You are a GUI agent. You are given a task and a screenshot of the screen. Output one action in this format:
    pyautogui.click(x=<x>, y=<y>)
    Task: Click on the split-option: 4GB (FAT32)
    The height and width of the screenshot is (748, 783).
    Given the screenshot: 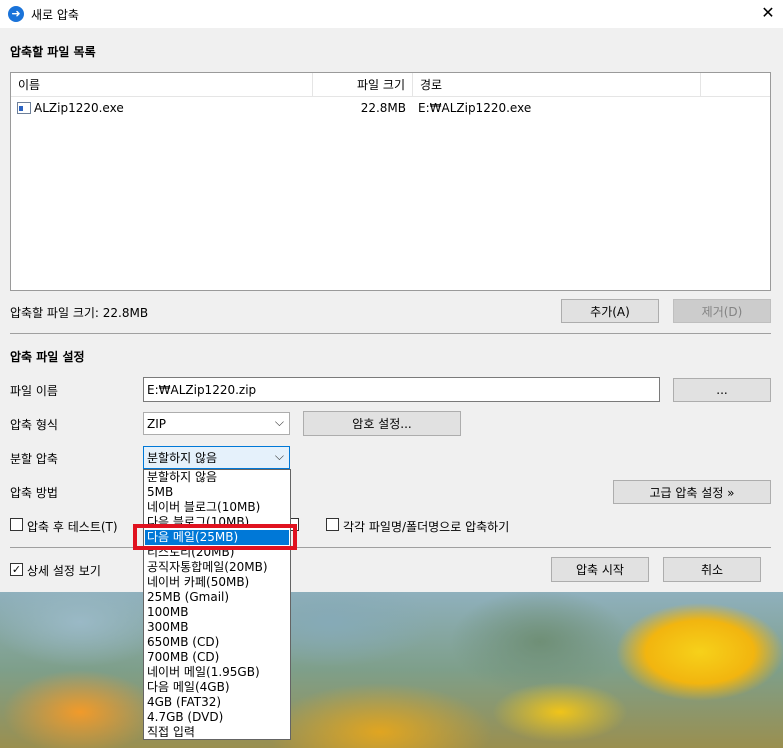 What is the action you would take?
    pyautogui.click(x=217, y=702)
    